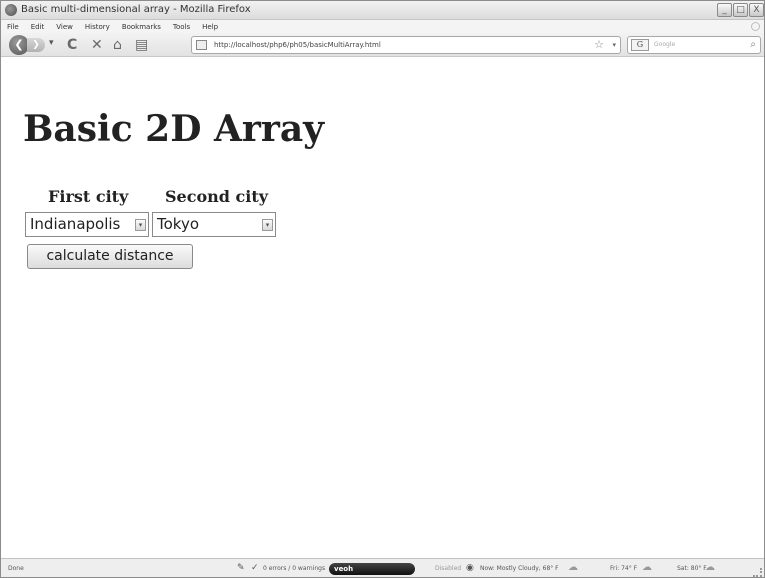 This screenshot has height=578, width=765. I want to click on maximize-button: □, so click(740, 10).